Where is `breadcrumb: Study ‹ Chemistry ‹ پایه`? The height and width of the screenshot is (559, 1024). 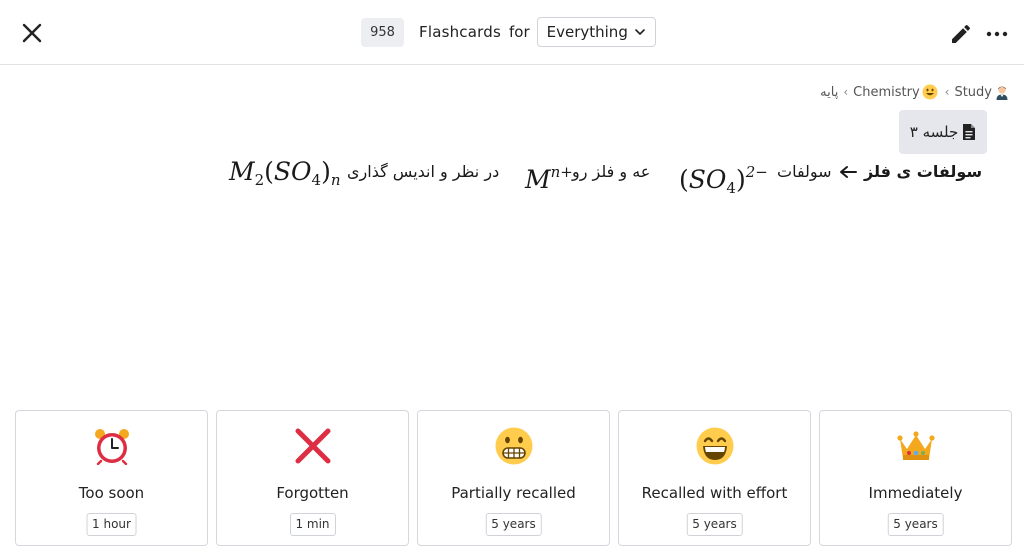 breadcrumb: Study ‹ Chemistry ‹ پایه is located at coordinates (916, 92).